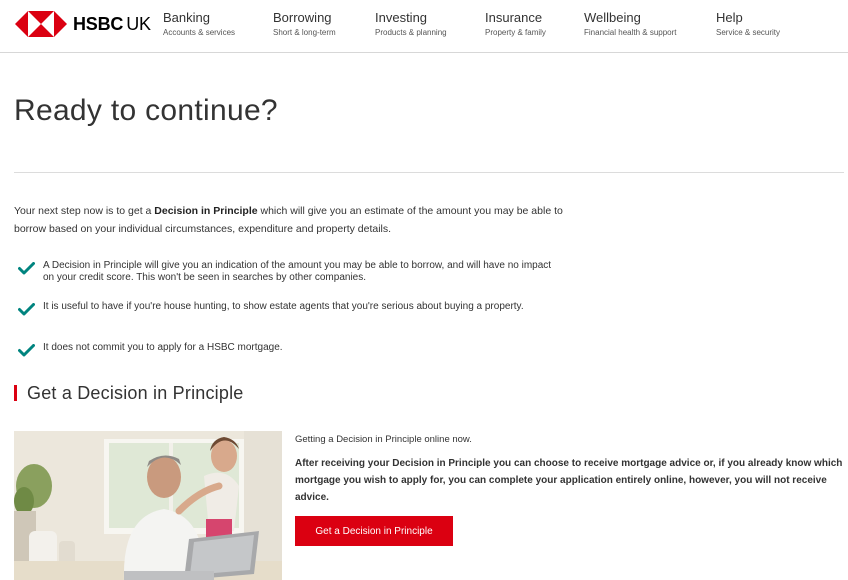 This screenshot has width=848, height=580. I want to click on section-title: Get a Decision in Principle, so click(135, 392).